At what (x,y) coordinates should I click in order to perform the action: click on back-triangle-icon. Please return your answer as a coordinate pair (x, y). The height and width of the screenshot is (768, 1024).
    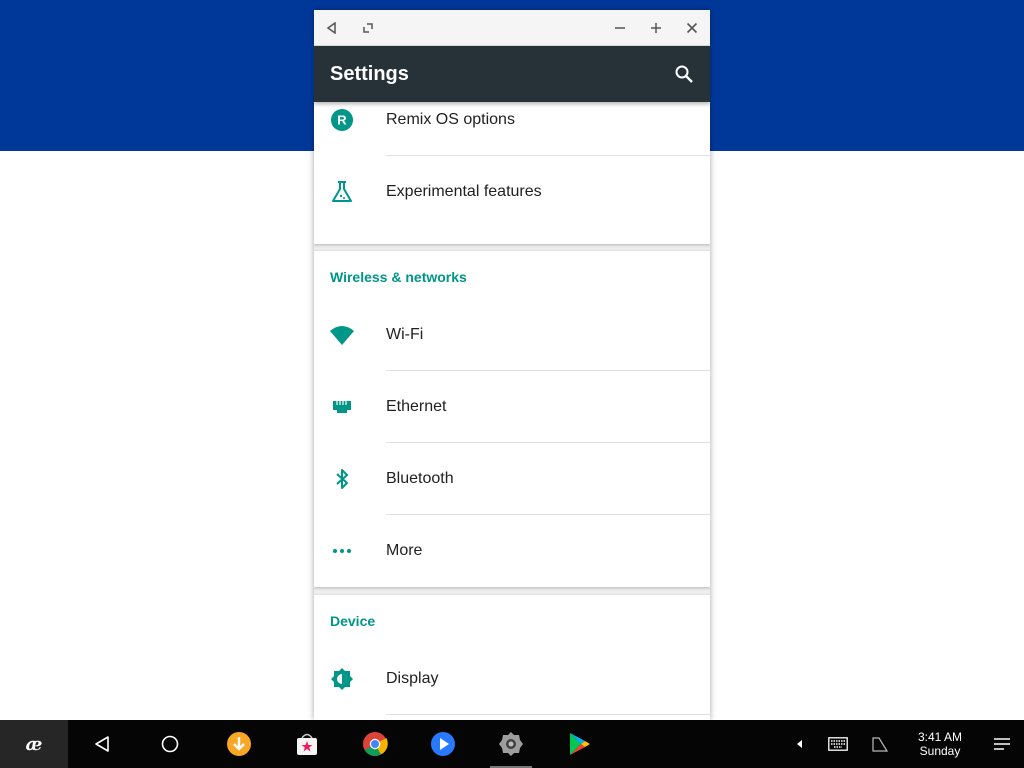
    Looking at the image, I should click on (102, 744).